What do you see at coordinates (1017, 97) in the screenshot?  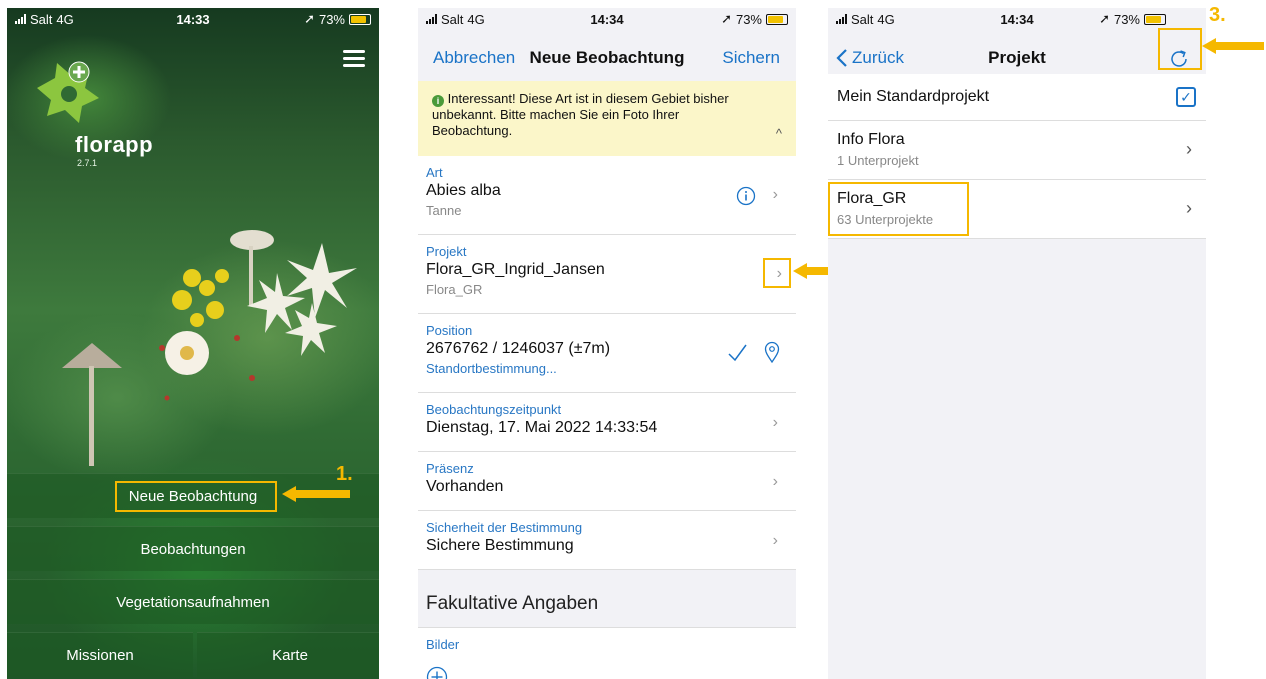 I see `project-item-standard: Mein Standardprojekt ✓` at bounding box center [1017, 97].